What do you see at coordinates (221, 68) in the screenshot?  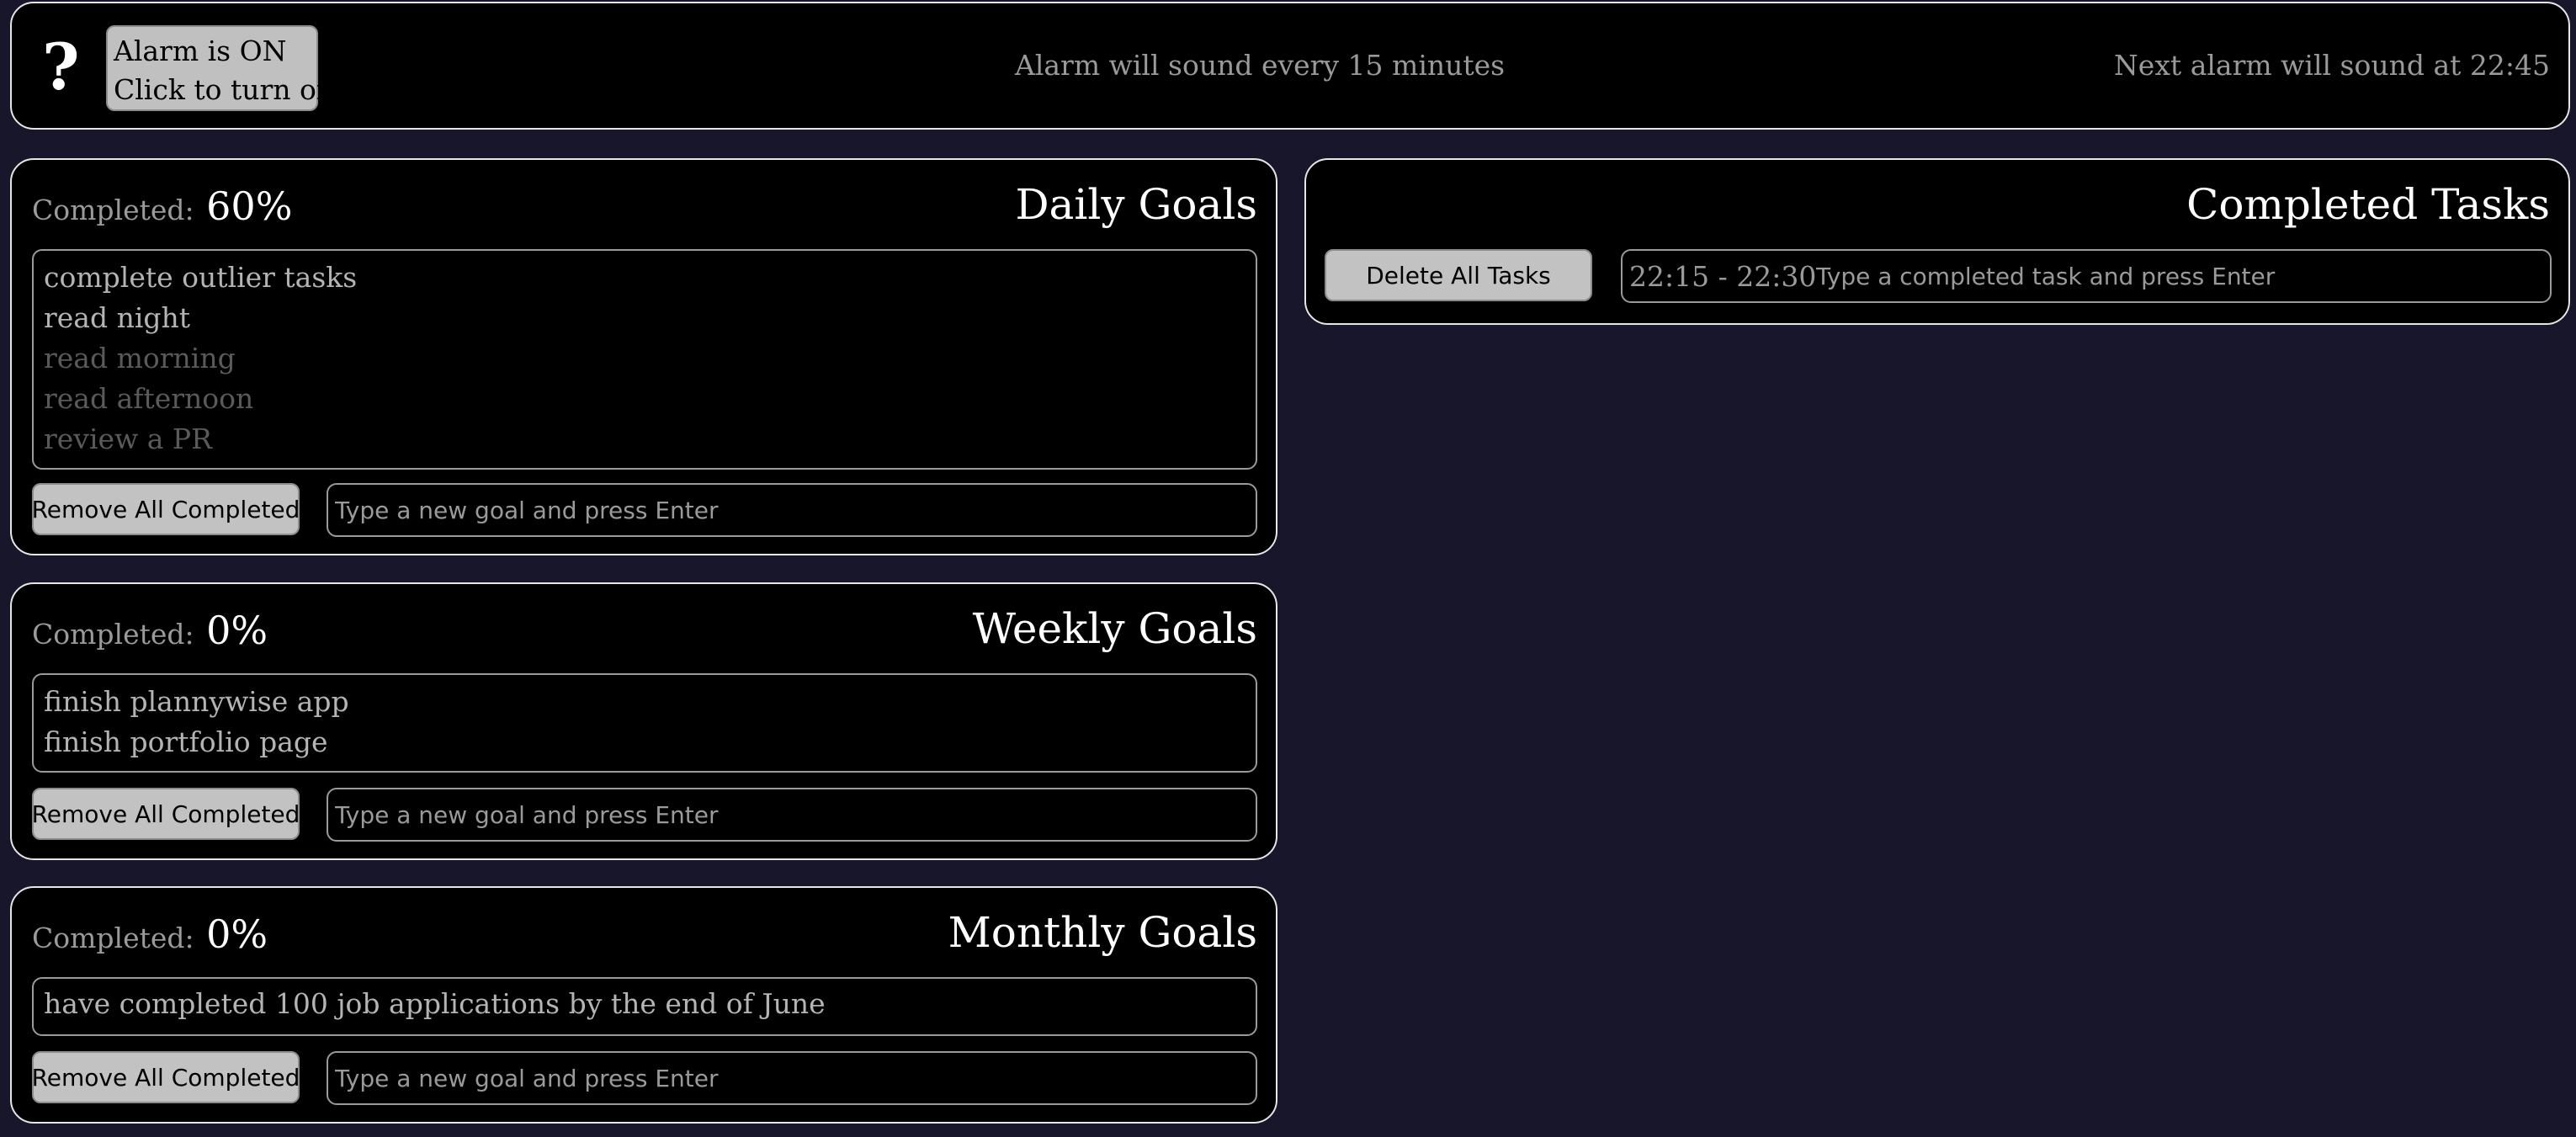 I see `alarm-toggle-button: Alarm is ON Click to turn off` at bounding box center [221, 68].